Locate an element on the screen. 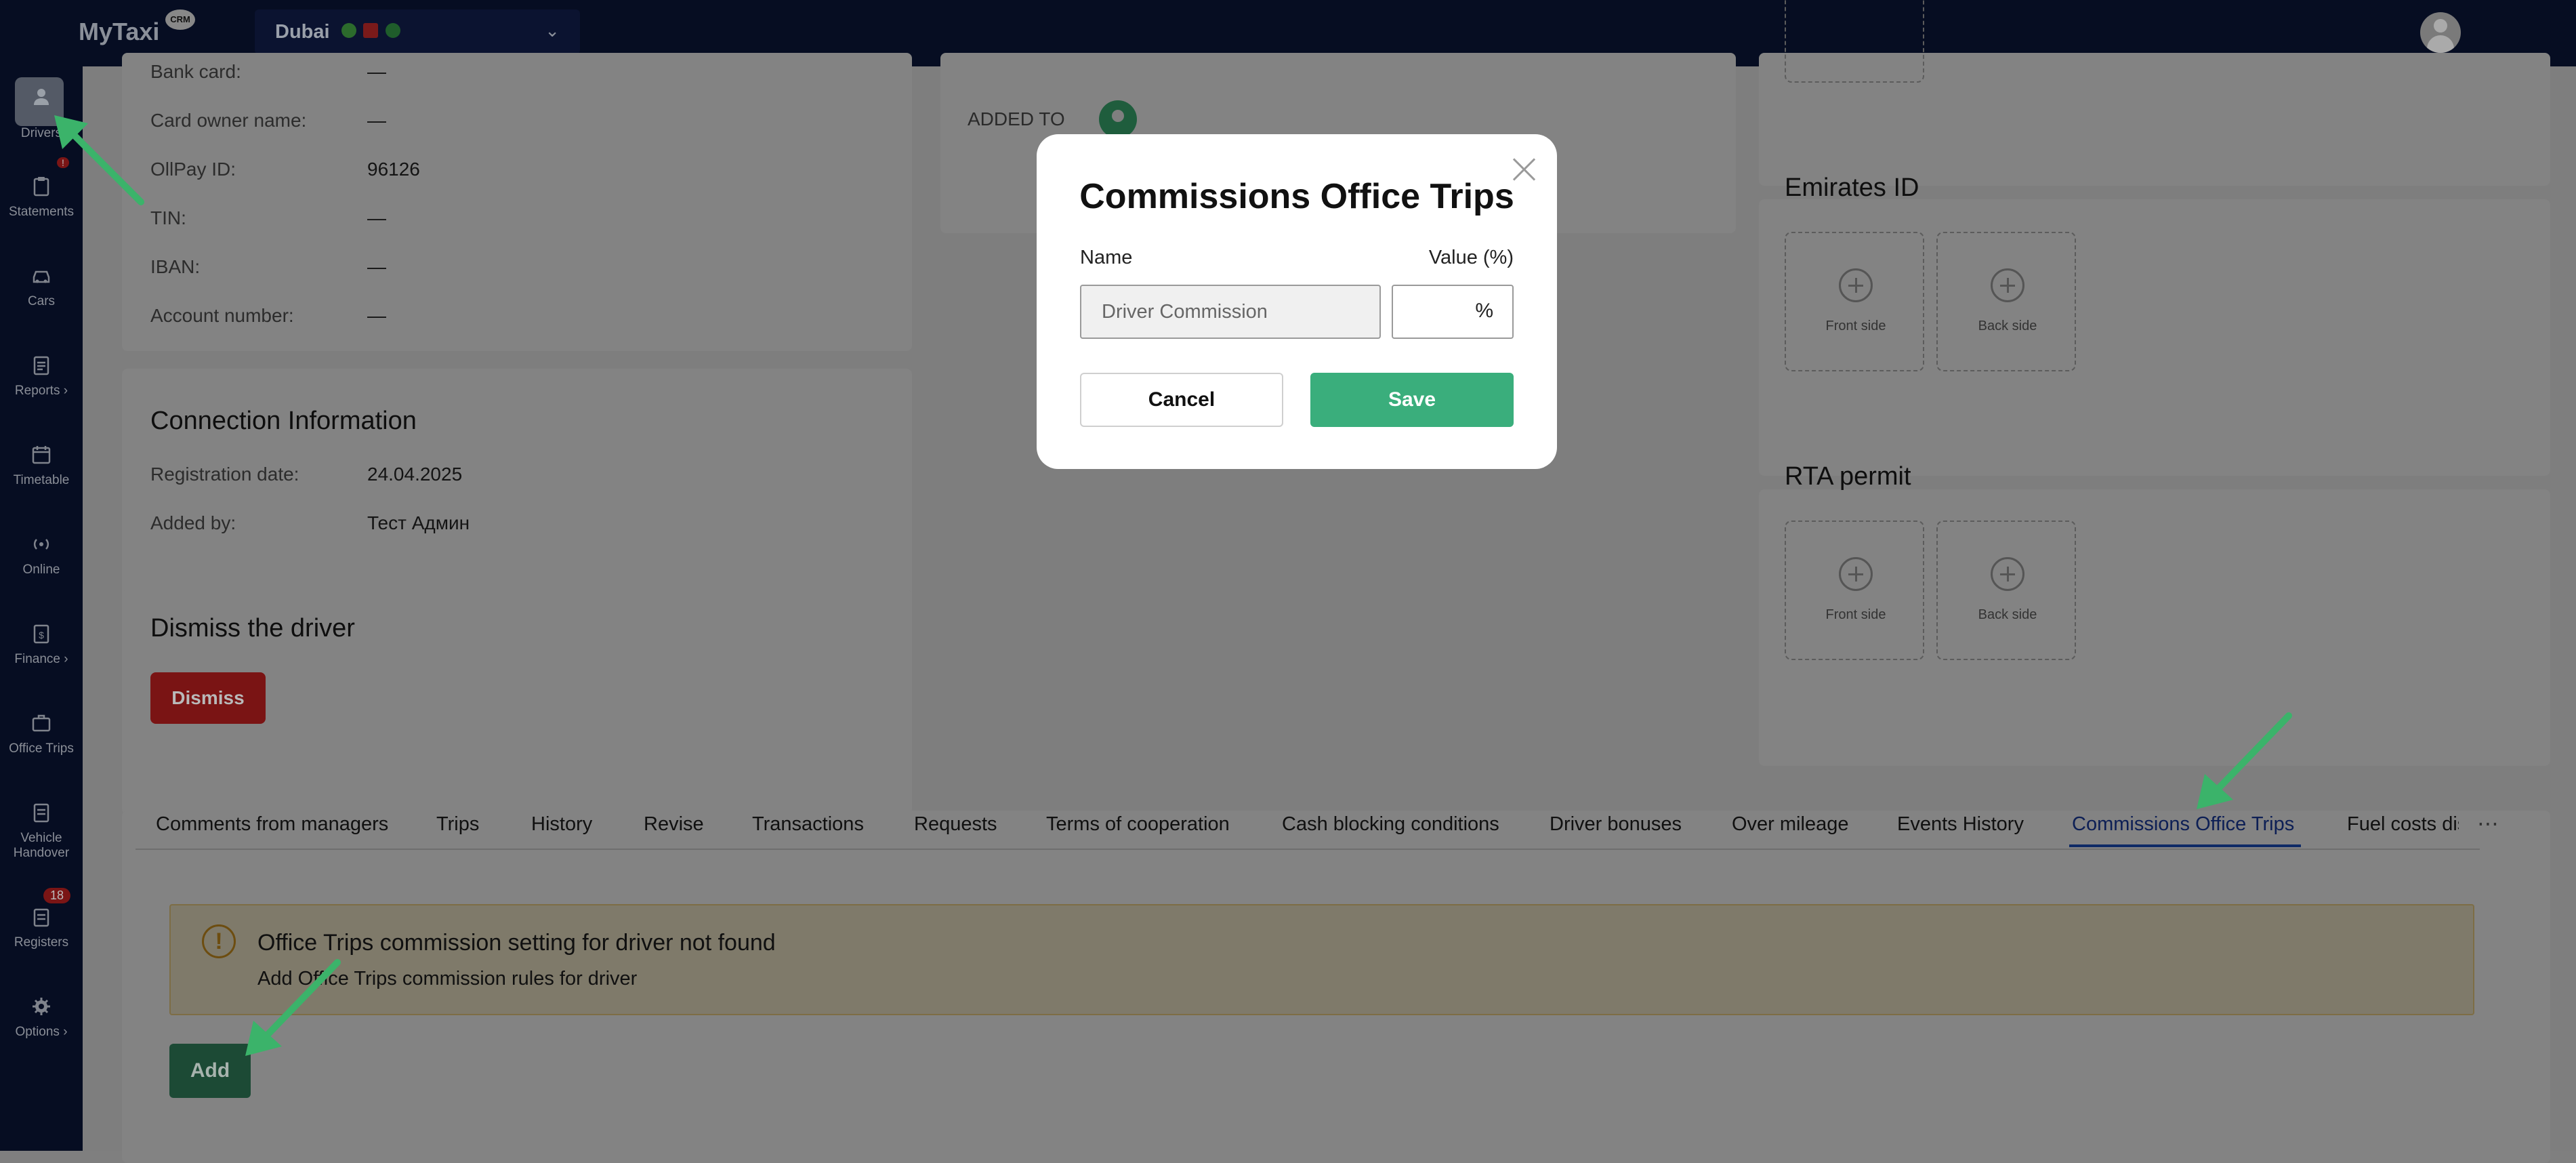 The image size is (2576, 1163). rta-back-upload: Back side is located at coordinates (2006, 590).